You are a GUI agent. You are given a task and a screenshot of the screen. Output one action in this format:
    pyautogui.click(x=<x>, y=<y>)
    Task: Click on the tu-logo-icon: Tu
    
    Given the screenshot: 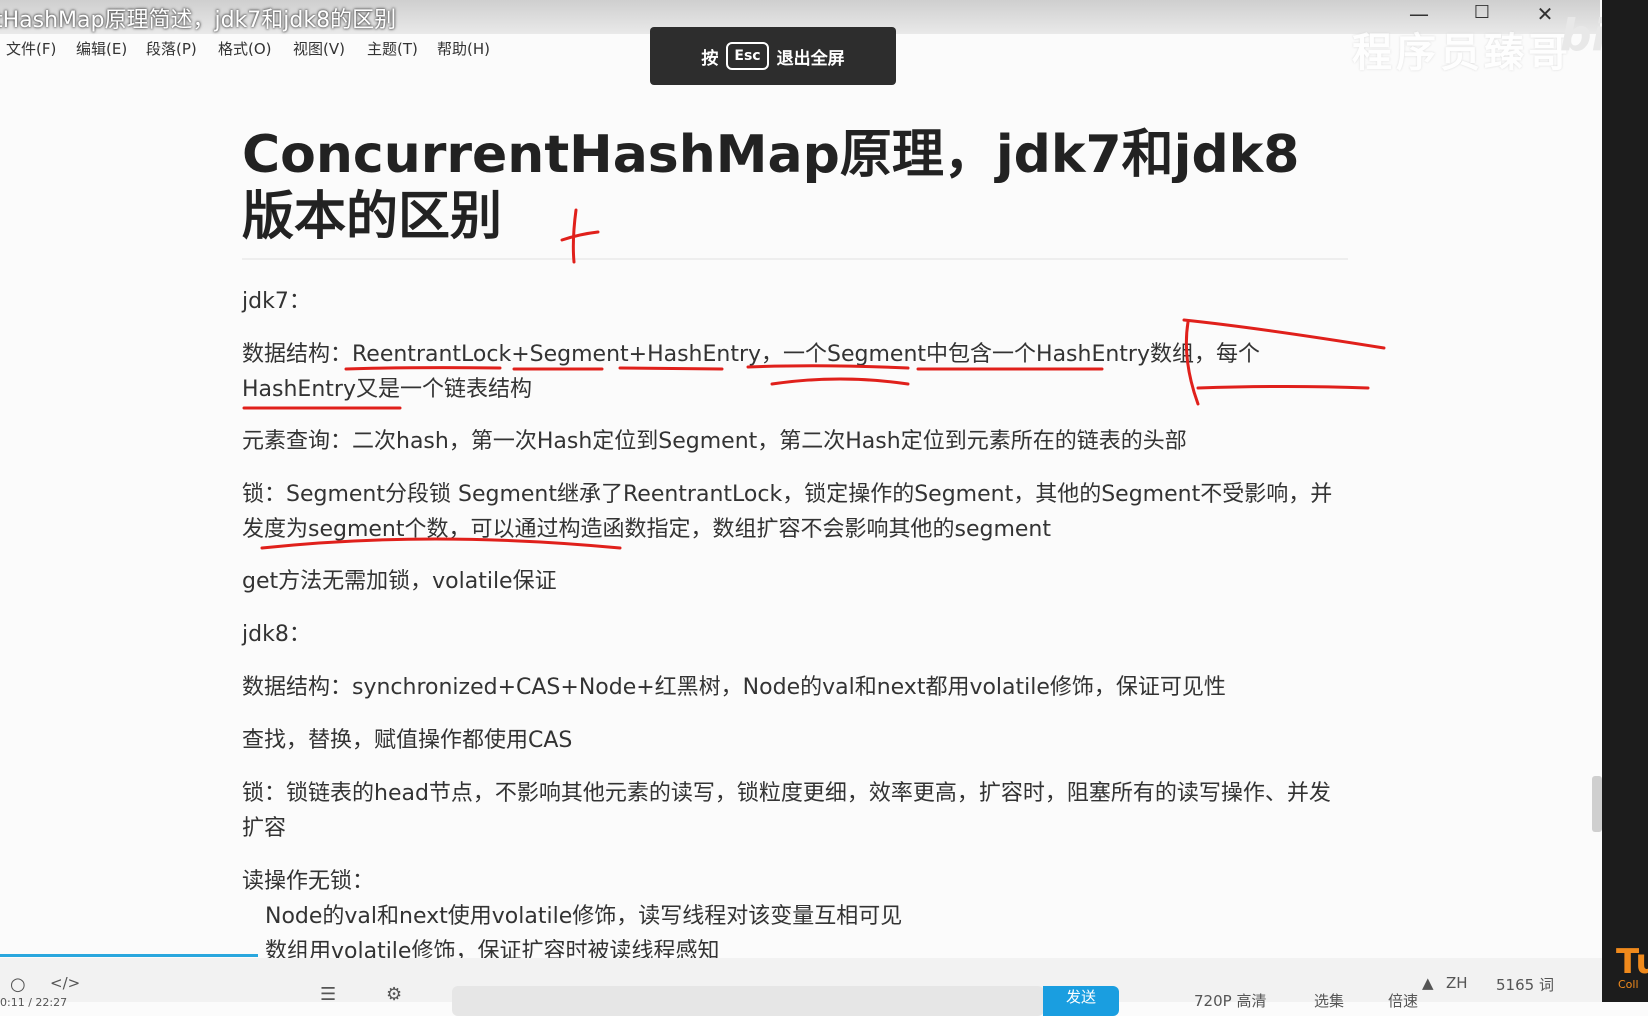 What is the action you would take?
    pyautogui.click(x=1632, y=962)
    